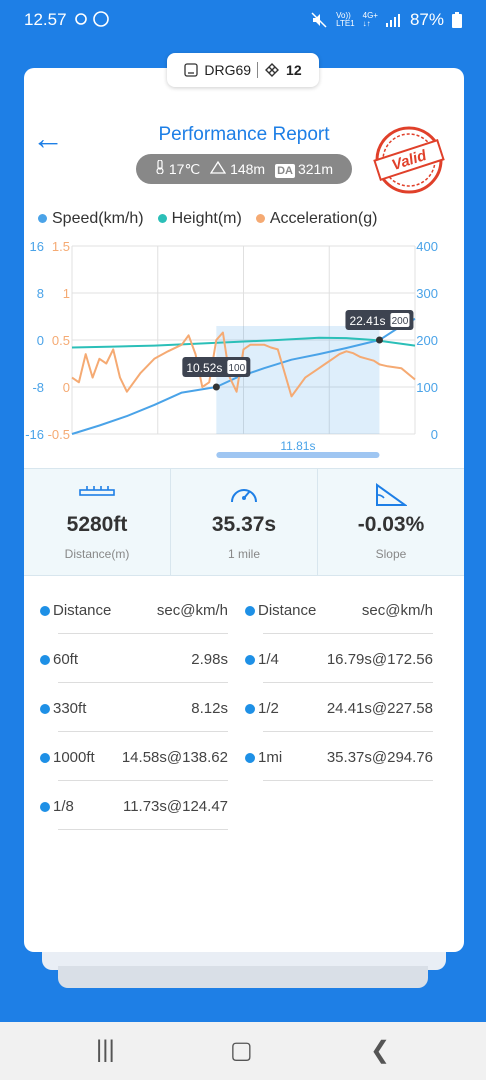 Image resolution: width=486 pixels, height=1080 pixels. What do you see at coordinates (174, 757) in the screenshot?
I see `split-value: 14.58s@138.62` at bounding box center [174, 757].